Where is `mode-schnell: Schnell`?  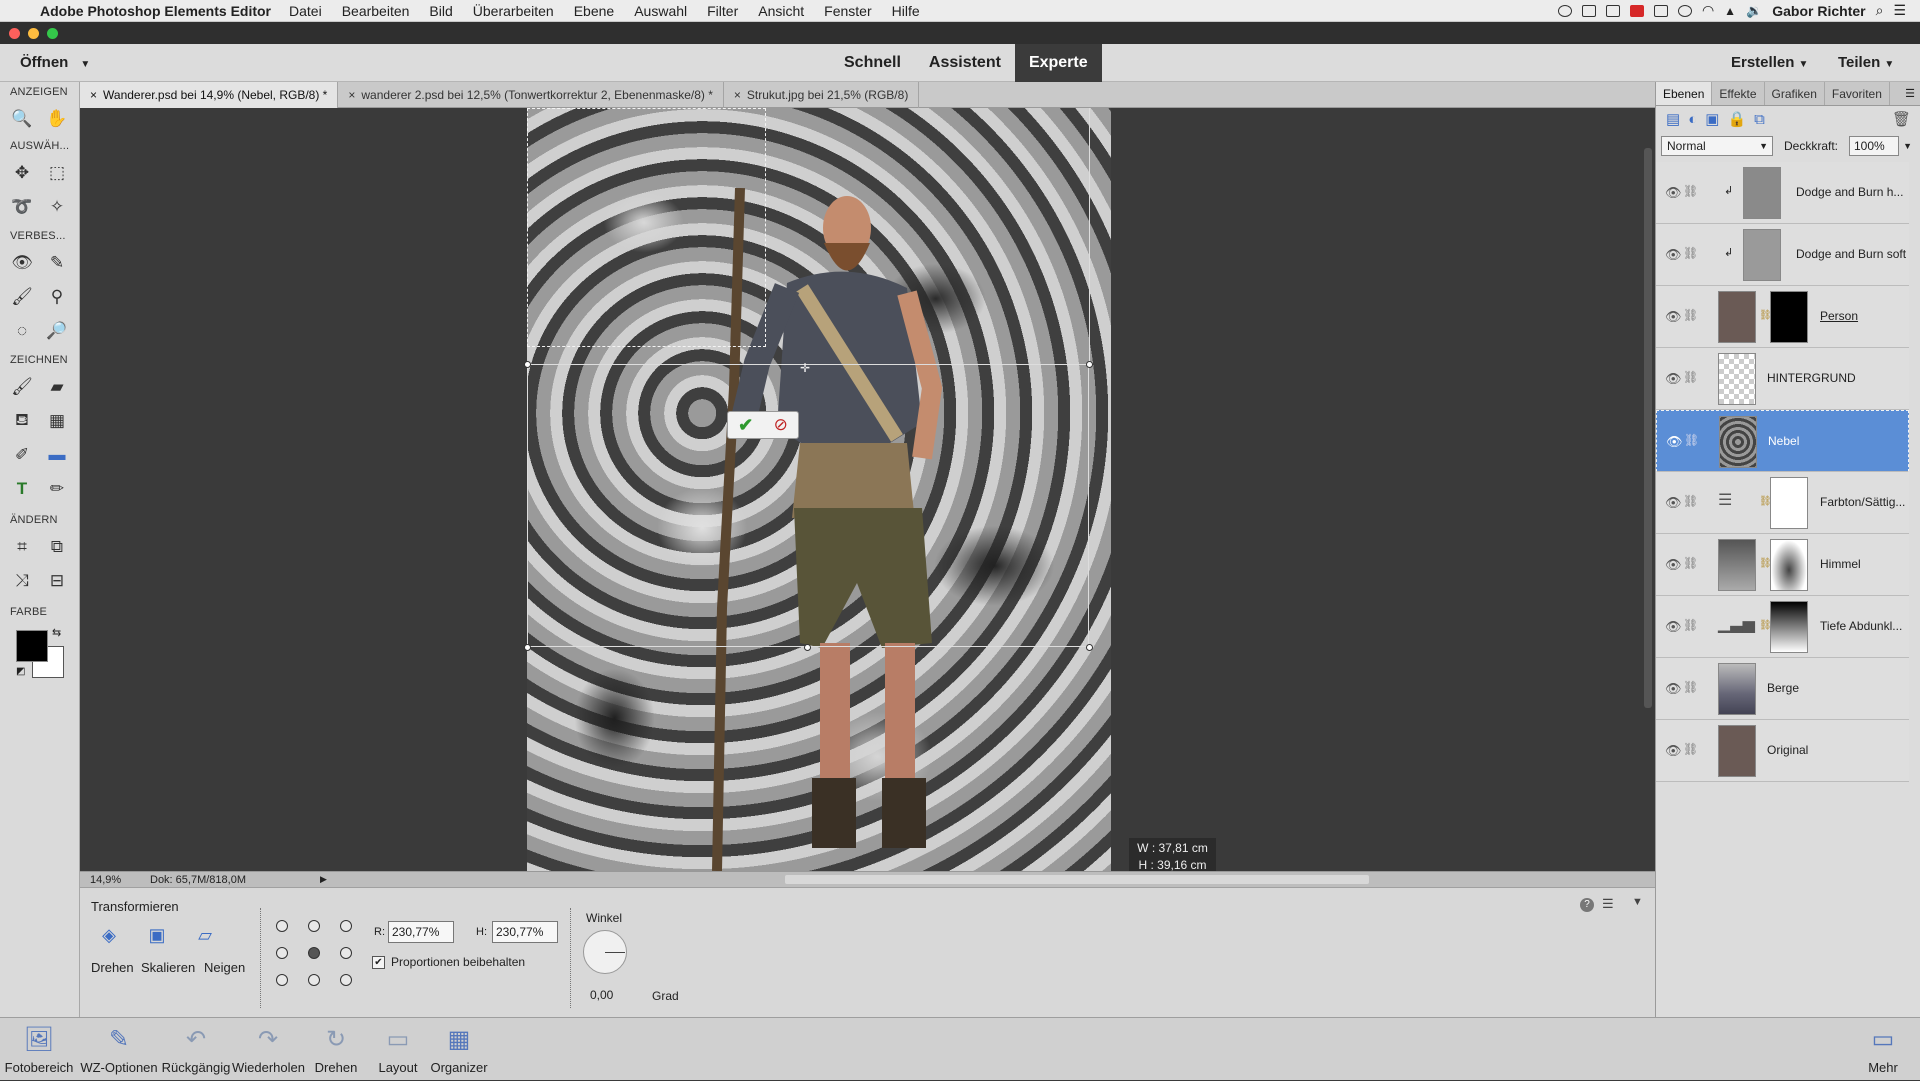
mode-schnell: Schnell is located at coordinates (872, 63).